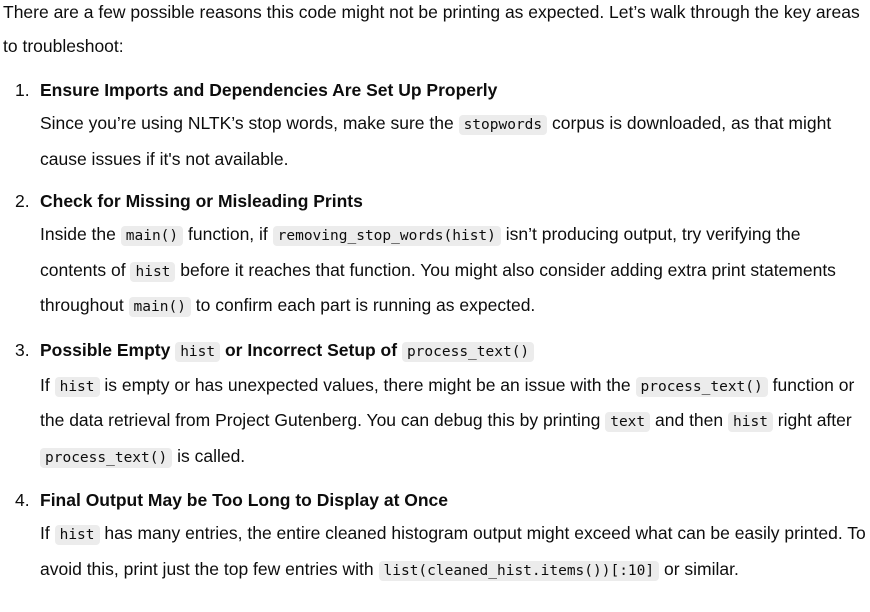 The height and width of the screenshot is (612, 870). I want to click on text-run: Possible Empty, so click(108, 349).